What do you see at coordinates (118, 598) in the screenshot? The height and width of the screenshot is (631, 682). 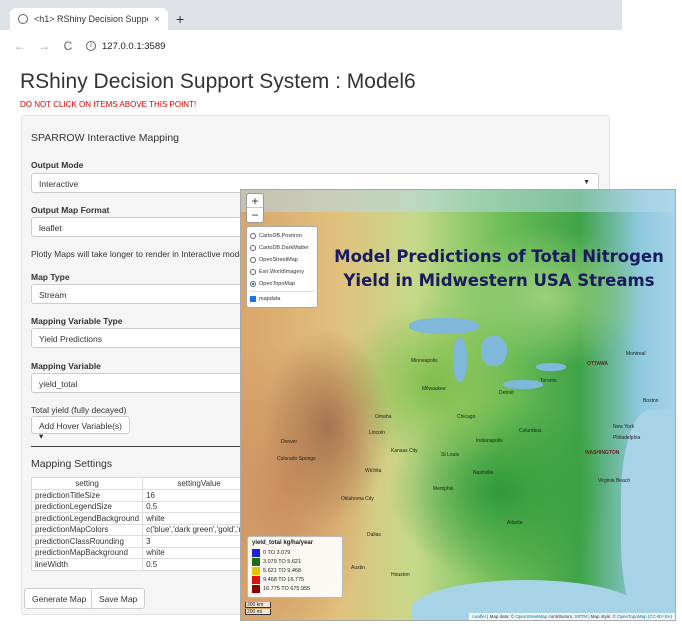 I see `save-map-button: Save Map` at bounding box center [118, 598].